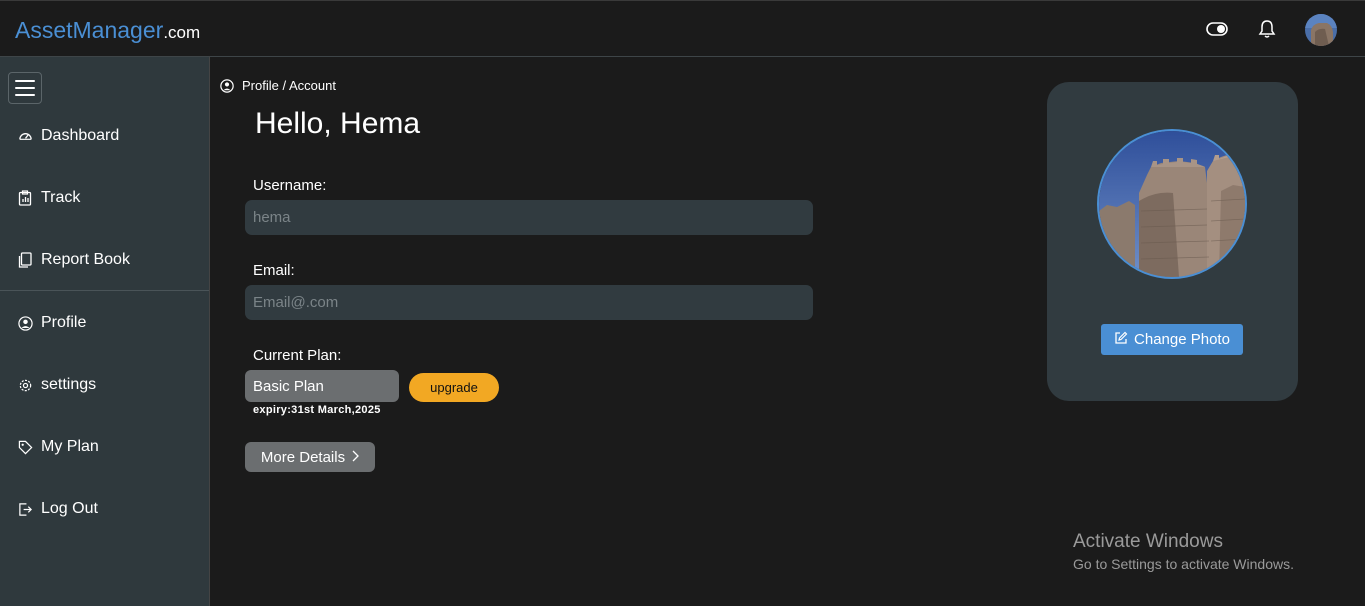 The height and width of the screenshot is (606, 1365). I want to click on logout-icon, so click(25, 509).